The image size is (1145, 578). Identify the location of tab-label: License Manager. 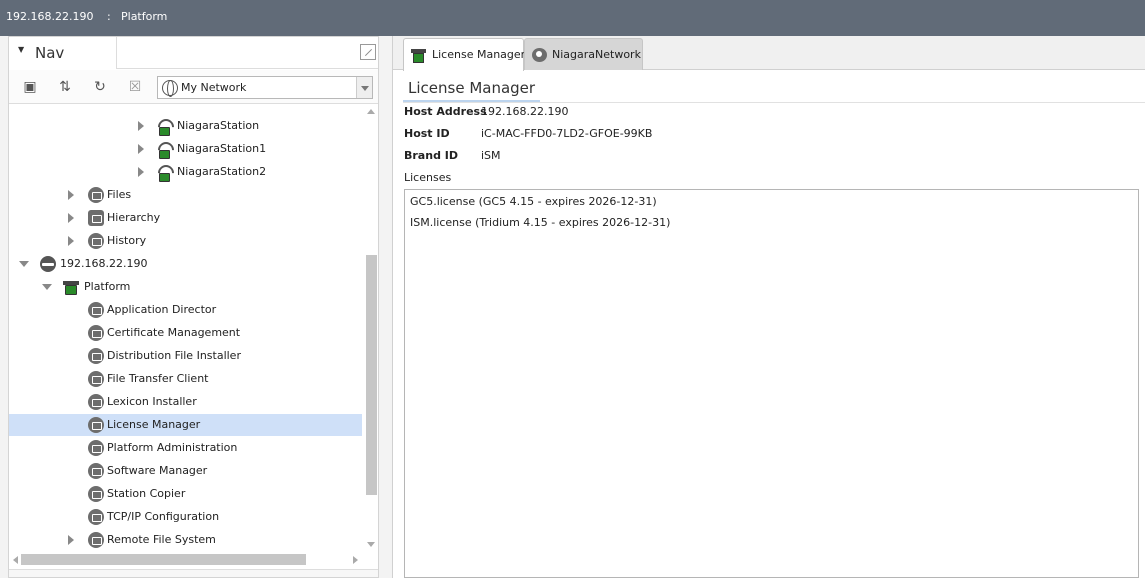
(479, 54).